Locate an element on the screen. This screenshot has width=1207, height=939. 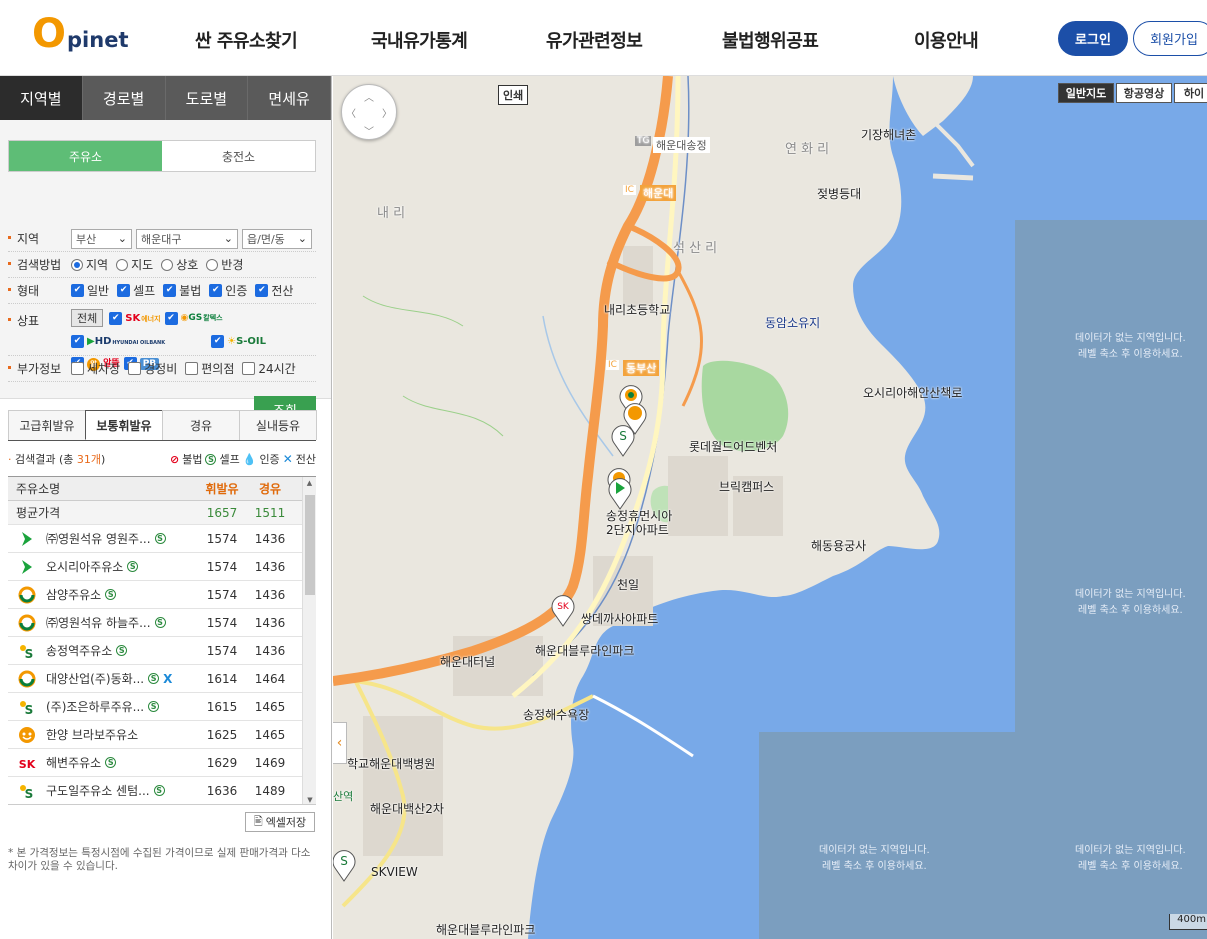
type-illegal-checkbox: ✔ 불법 is located at coordinates (182, 290).